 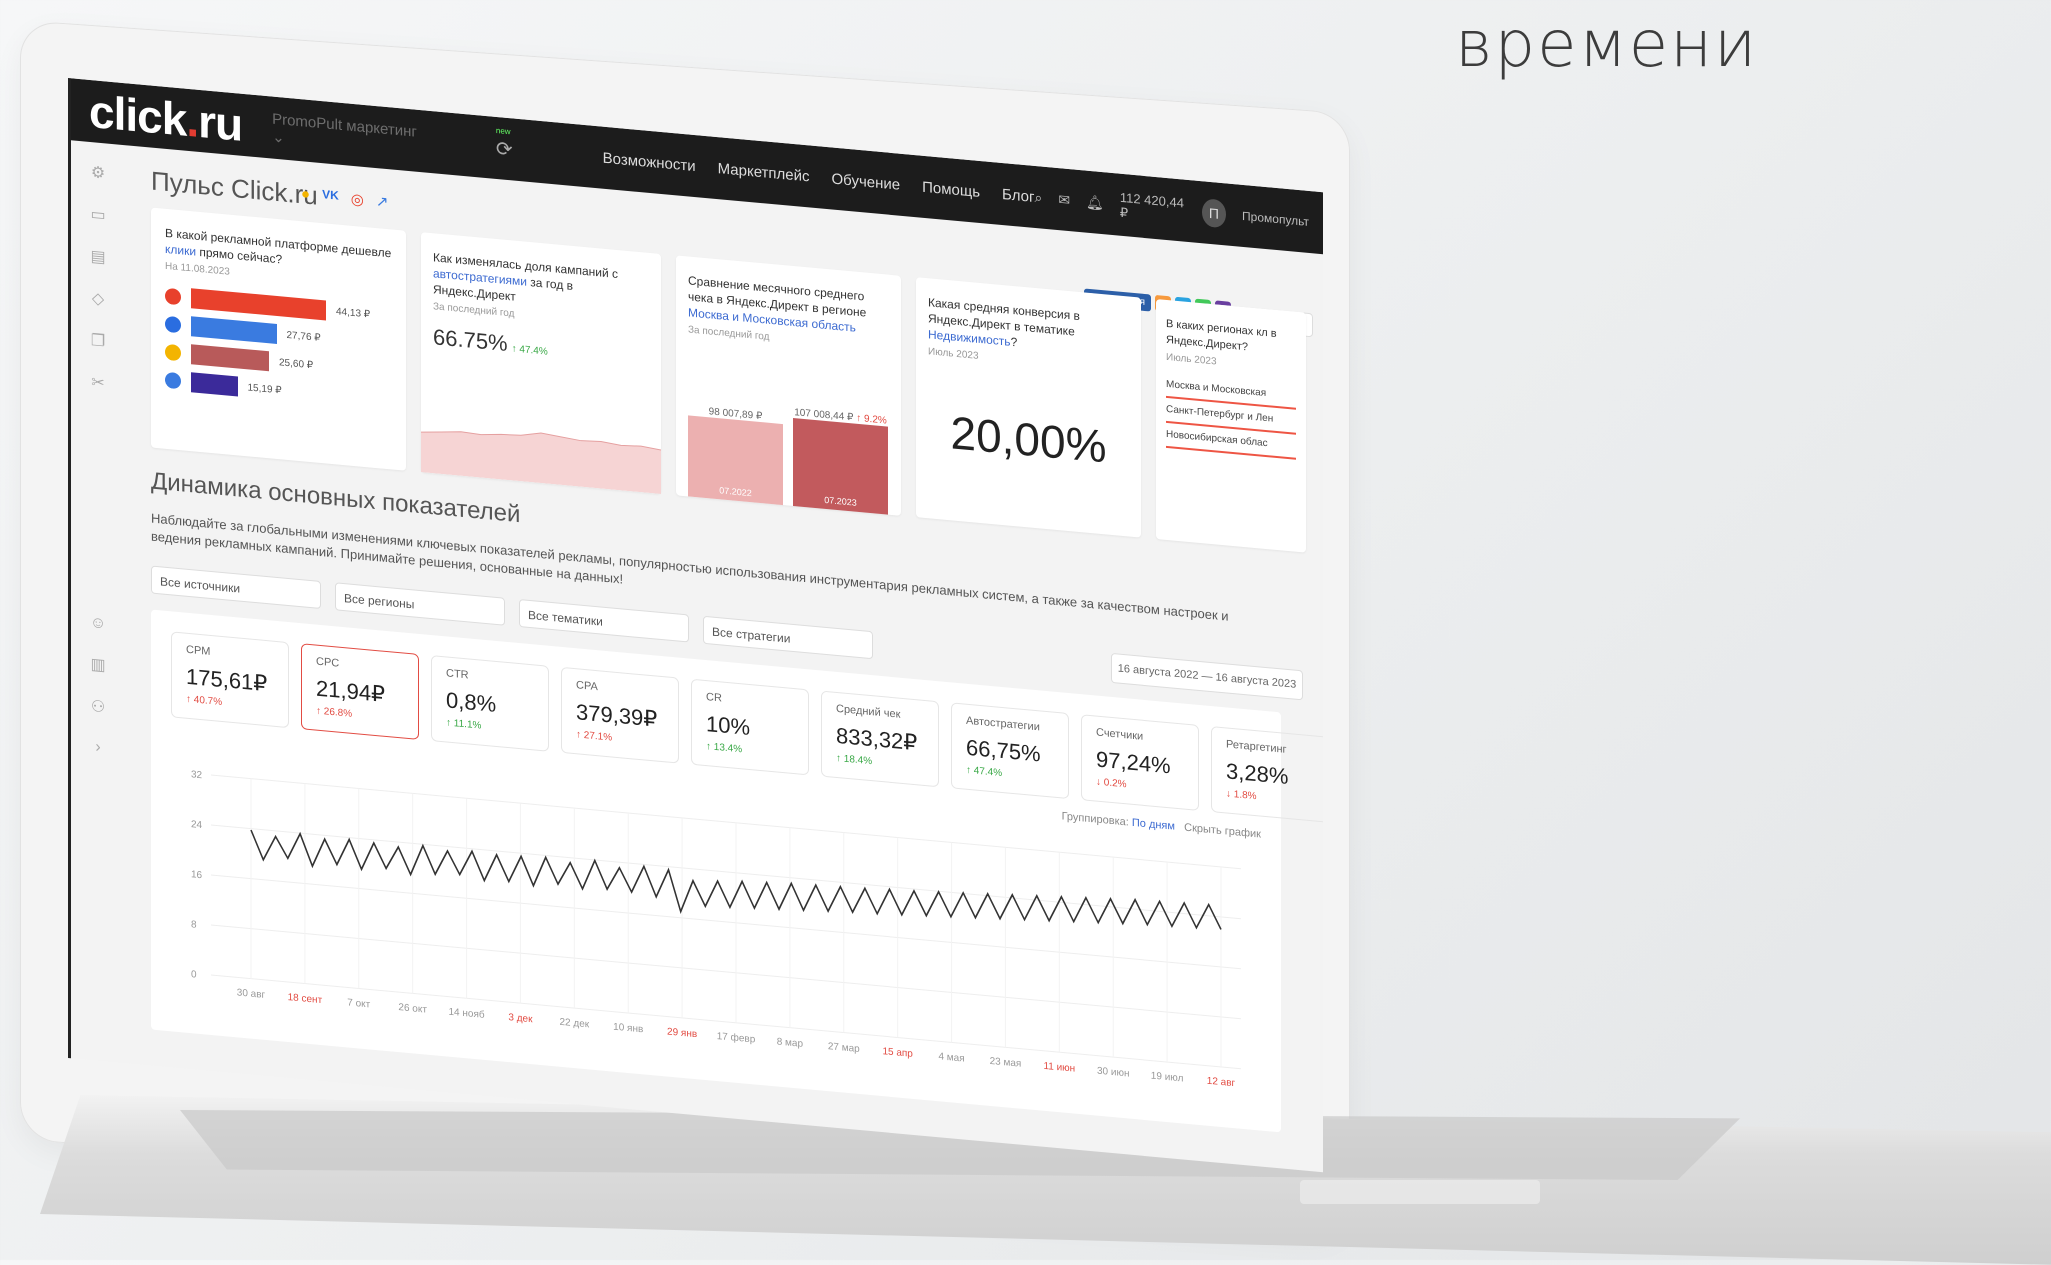 I want to click on page-title: Пульс Click.ru, so click(x=234, y=188).